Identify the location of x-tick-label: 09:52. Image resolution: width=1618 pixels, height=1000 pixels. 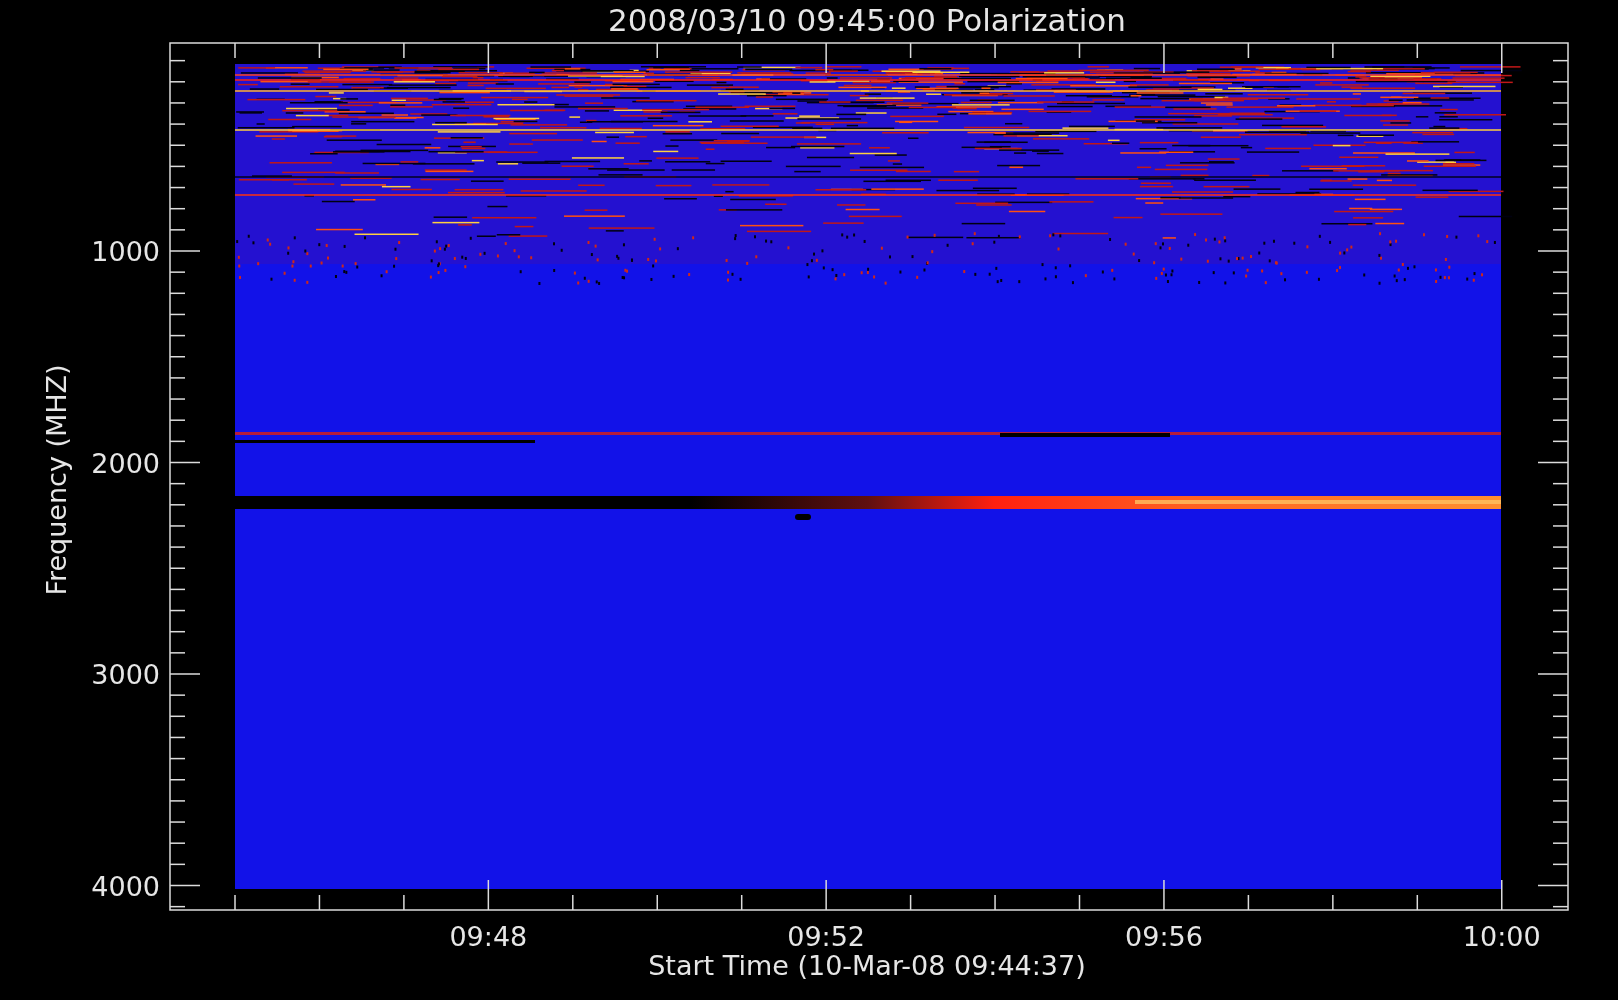
(826, 936).